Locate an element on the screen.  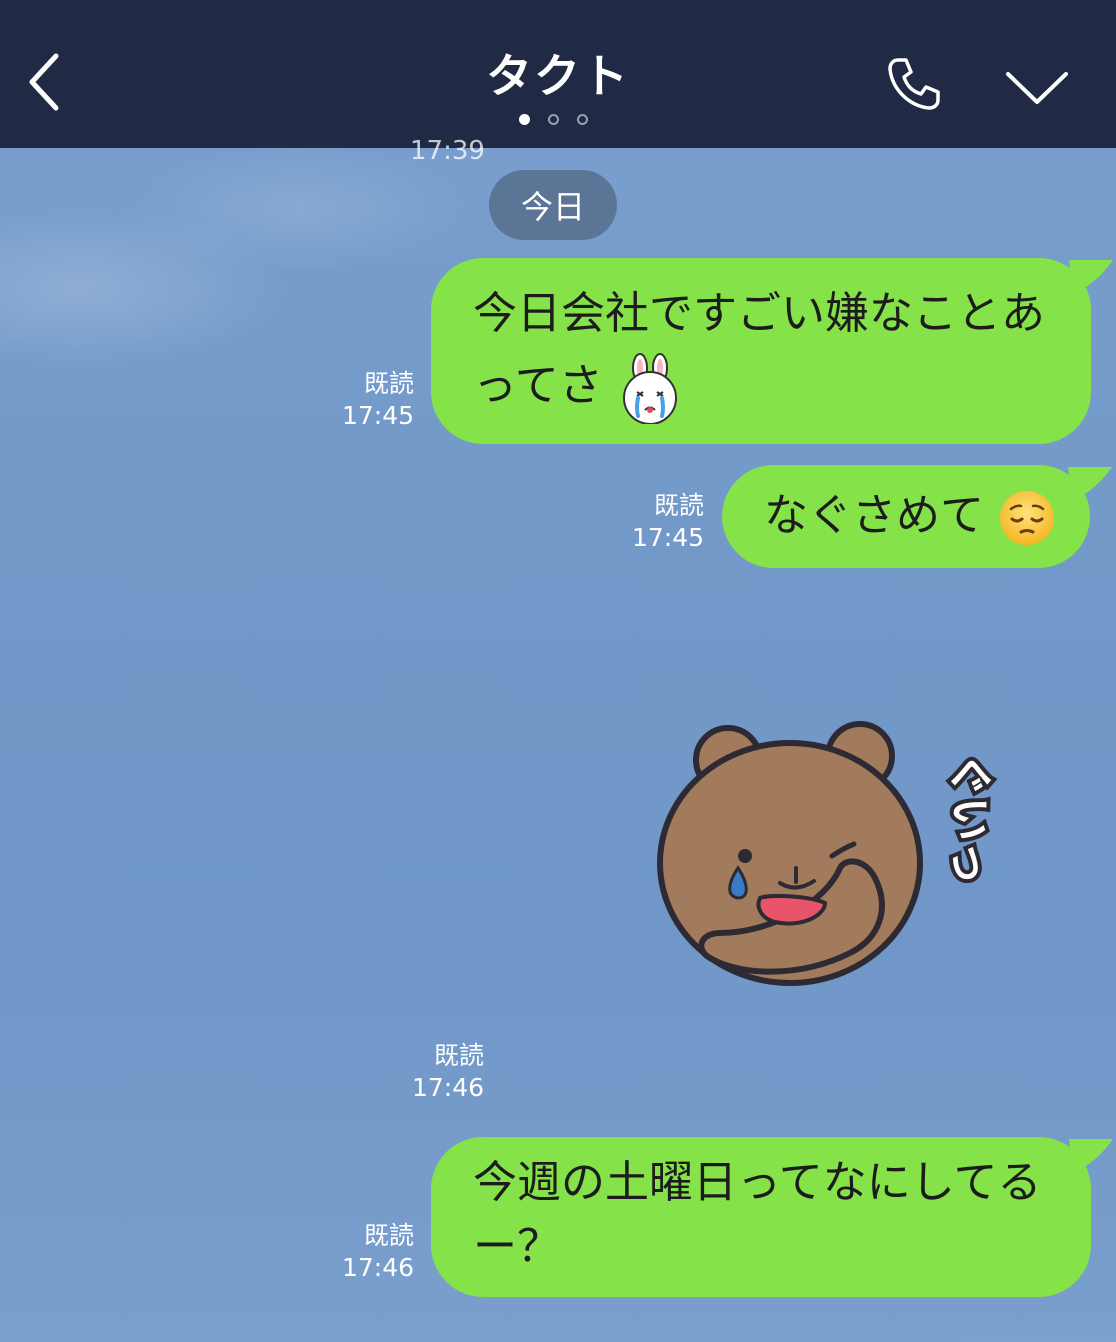
phone-icon is located at coordinates (914, 84).